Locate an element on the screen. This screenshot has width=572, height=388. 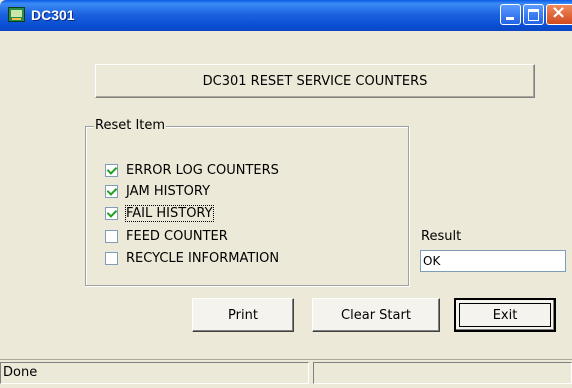
print-button: Print is located at coordinates (243, 315).